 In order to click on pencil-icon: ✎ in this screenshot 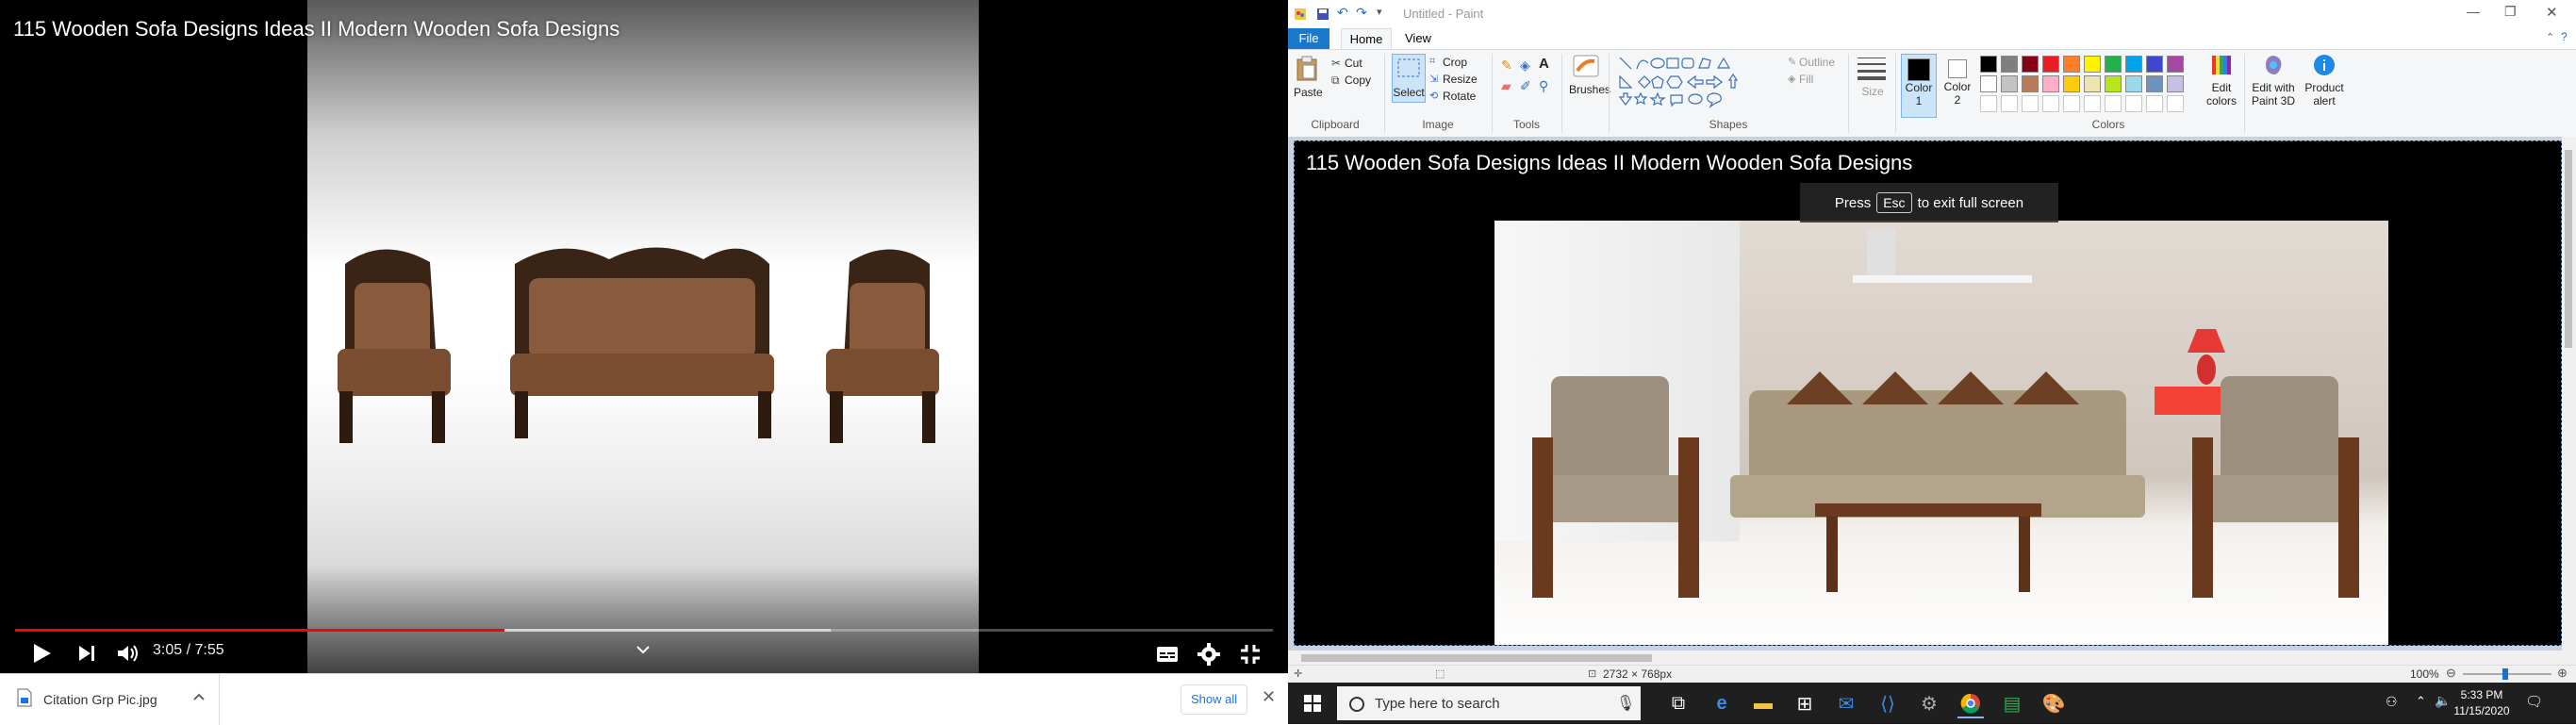, I will do `click(1506, 66)`.